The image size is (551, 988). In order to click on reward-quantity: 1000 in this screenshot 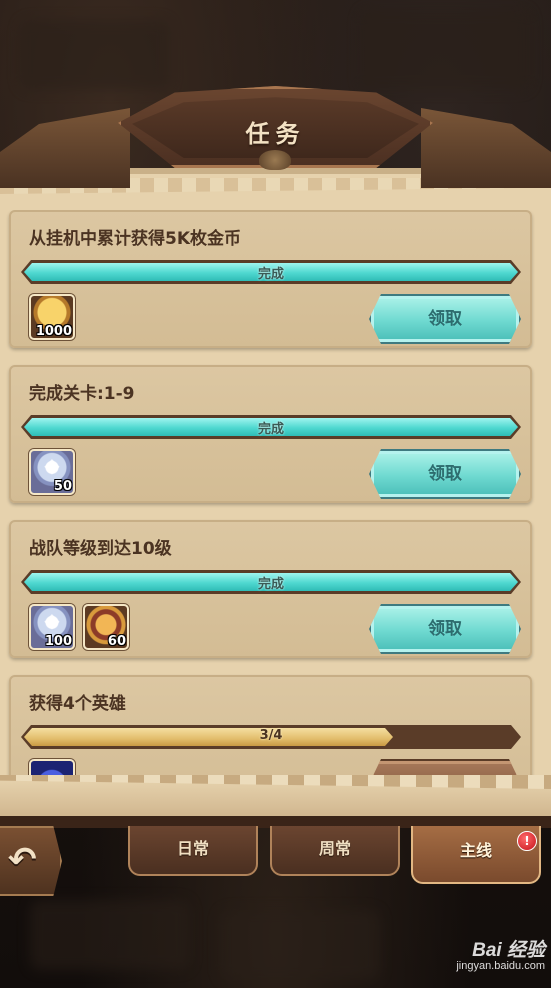, I will do `click(53, 331)`.